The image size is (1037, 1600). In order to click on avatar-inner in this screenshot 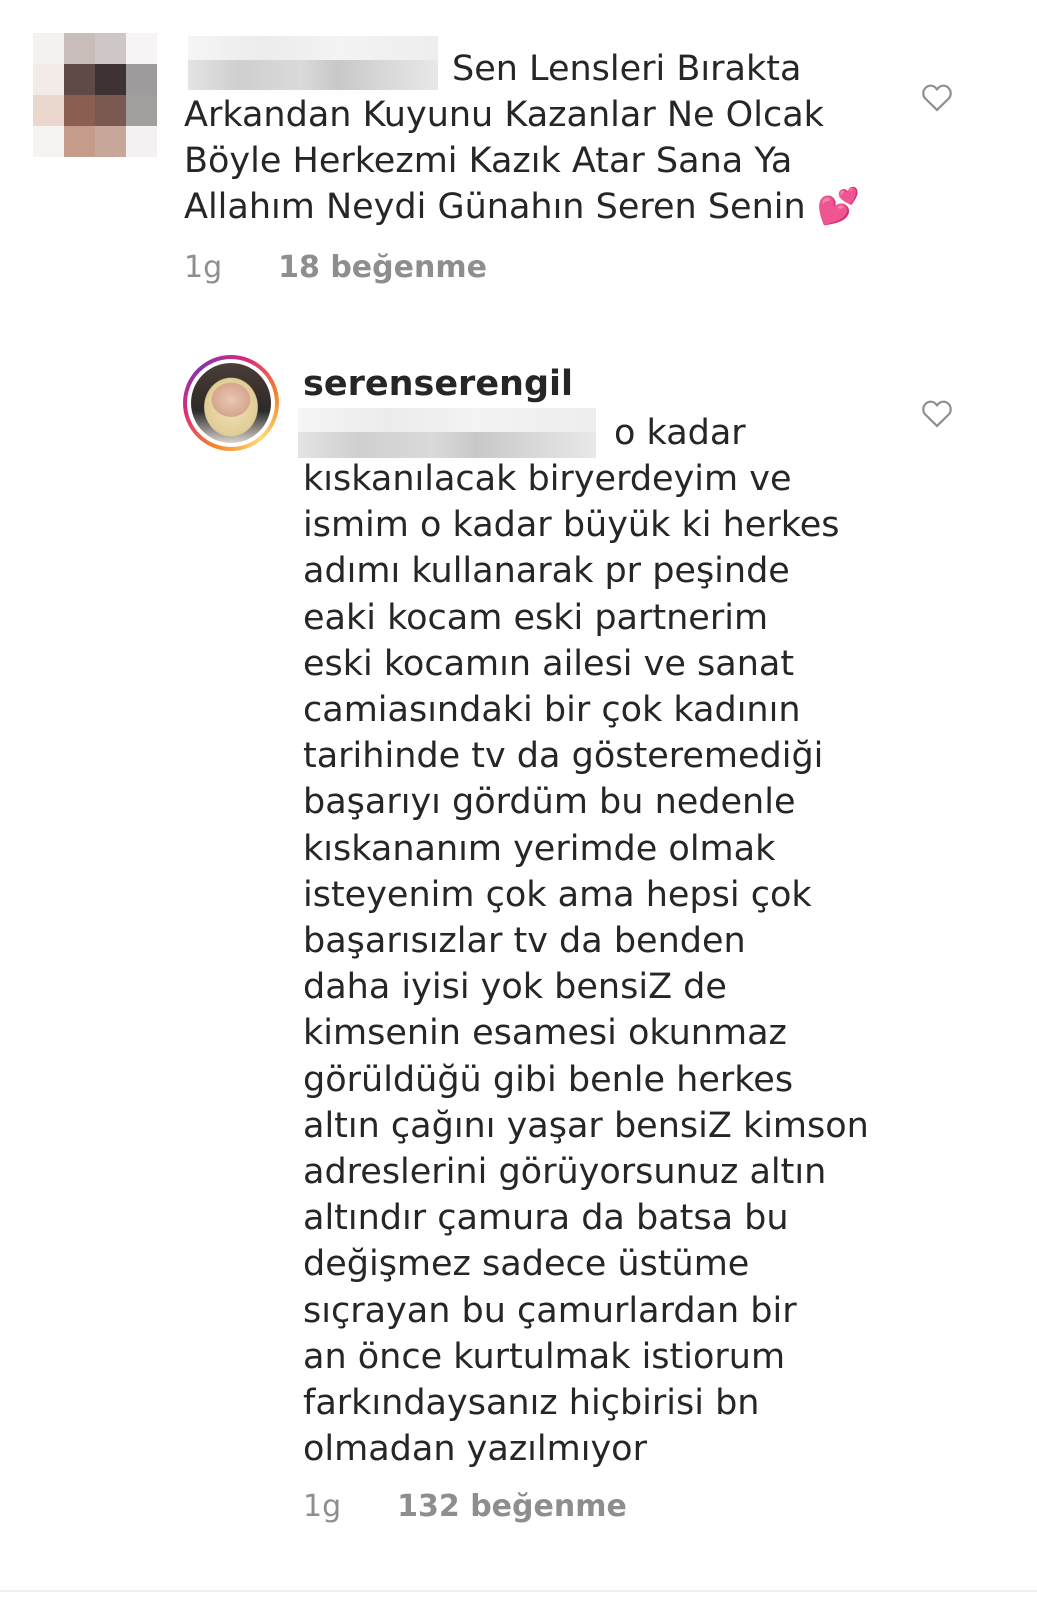, I will do `click(231, 403)`.